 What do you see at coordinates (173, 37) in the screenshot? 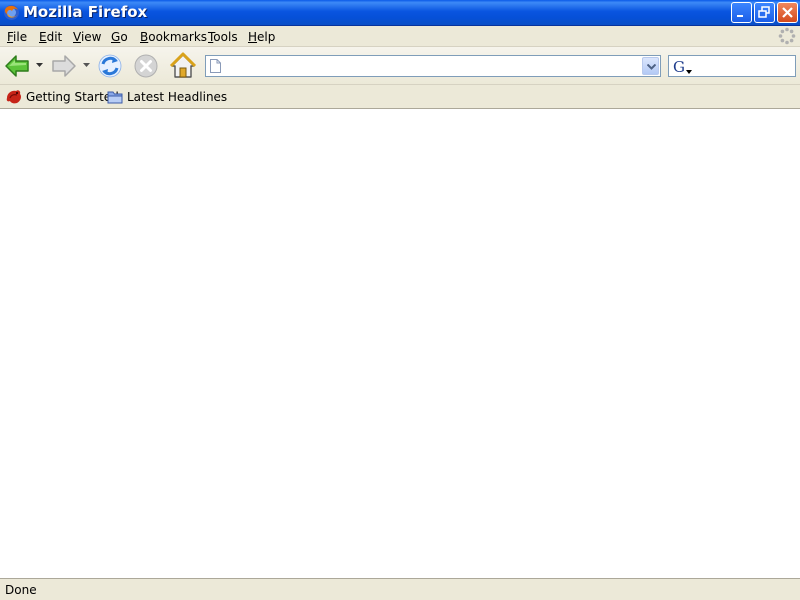
I see `menu-bookmarks: Bookmarks` at bounding box center [173, 37].